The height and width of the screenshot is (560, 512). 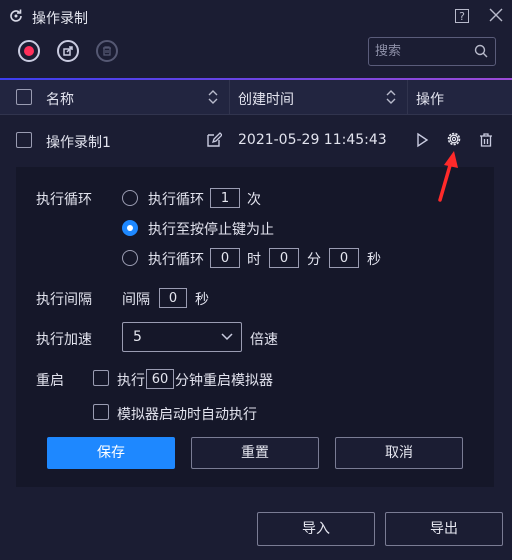 What do you see at coordinates (284, 258) in the screenshot?
I see `loop-minutes-input` at bounding box center [284, 258].